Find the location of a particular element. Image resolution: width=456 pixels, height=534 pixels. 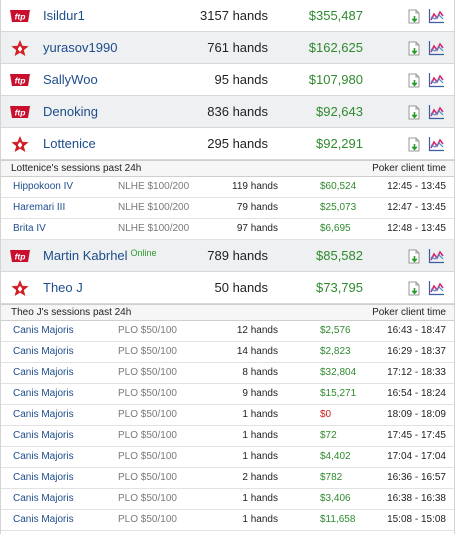

session-profit: $3,406 is located at coordinates (335, 498).